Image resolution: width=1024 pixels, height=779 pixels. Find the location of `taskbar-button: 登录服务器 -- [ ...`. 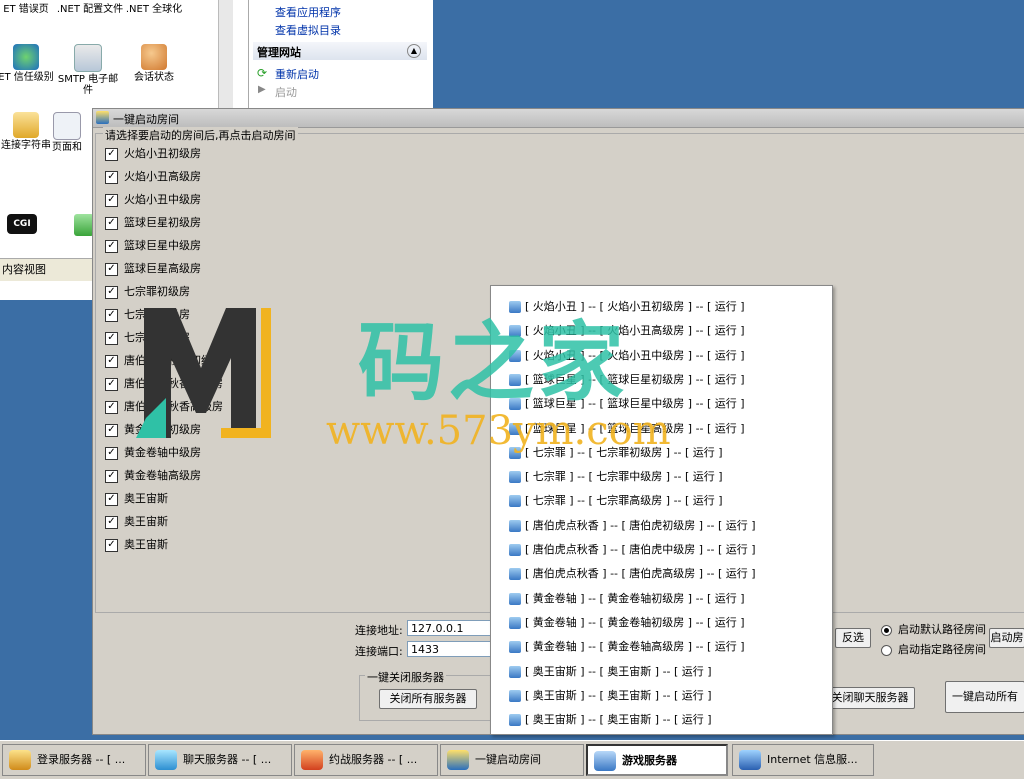

taskbar-button: 登录服务器 -- [ ... is located at coordinates (74, 760).